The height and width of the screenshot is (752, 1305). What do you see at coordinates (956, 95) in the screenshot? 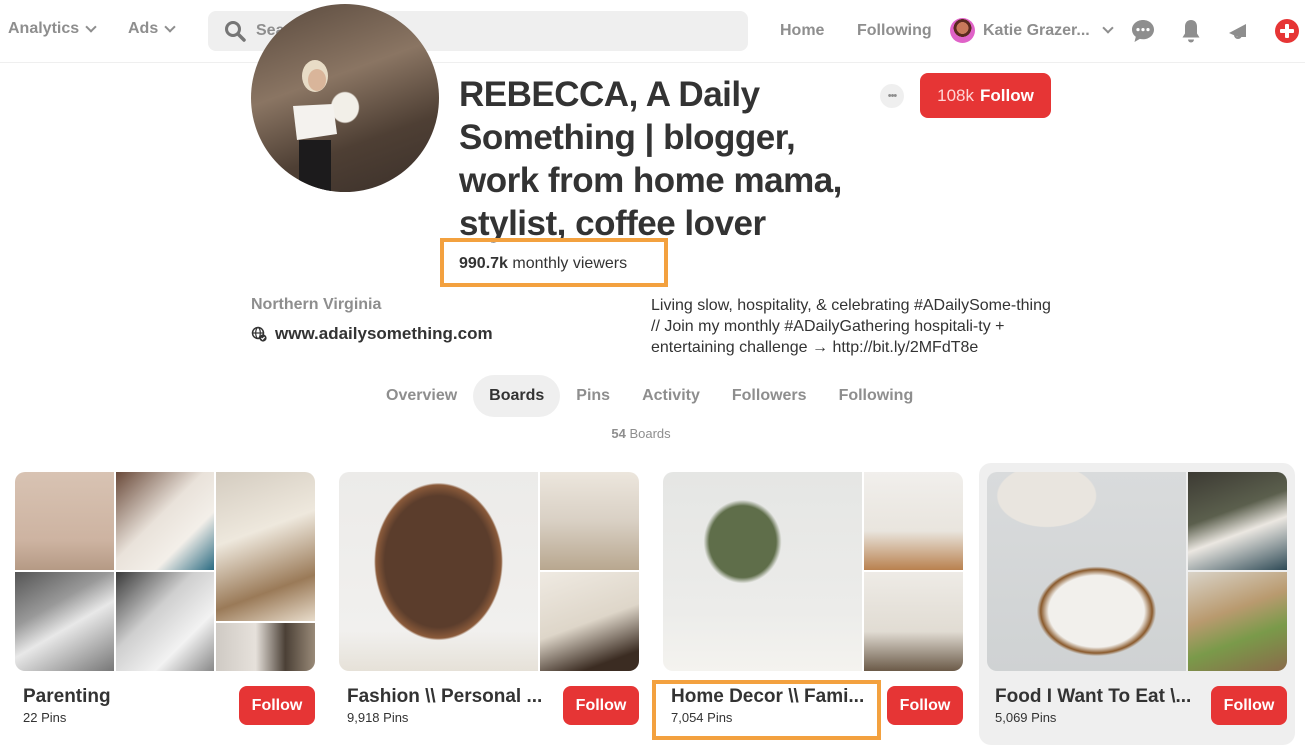
I see `follower-count: 108k` at bounding box center [956, 95].